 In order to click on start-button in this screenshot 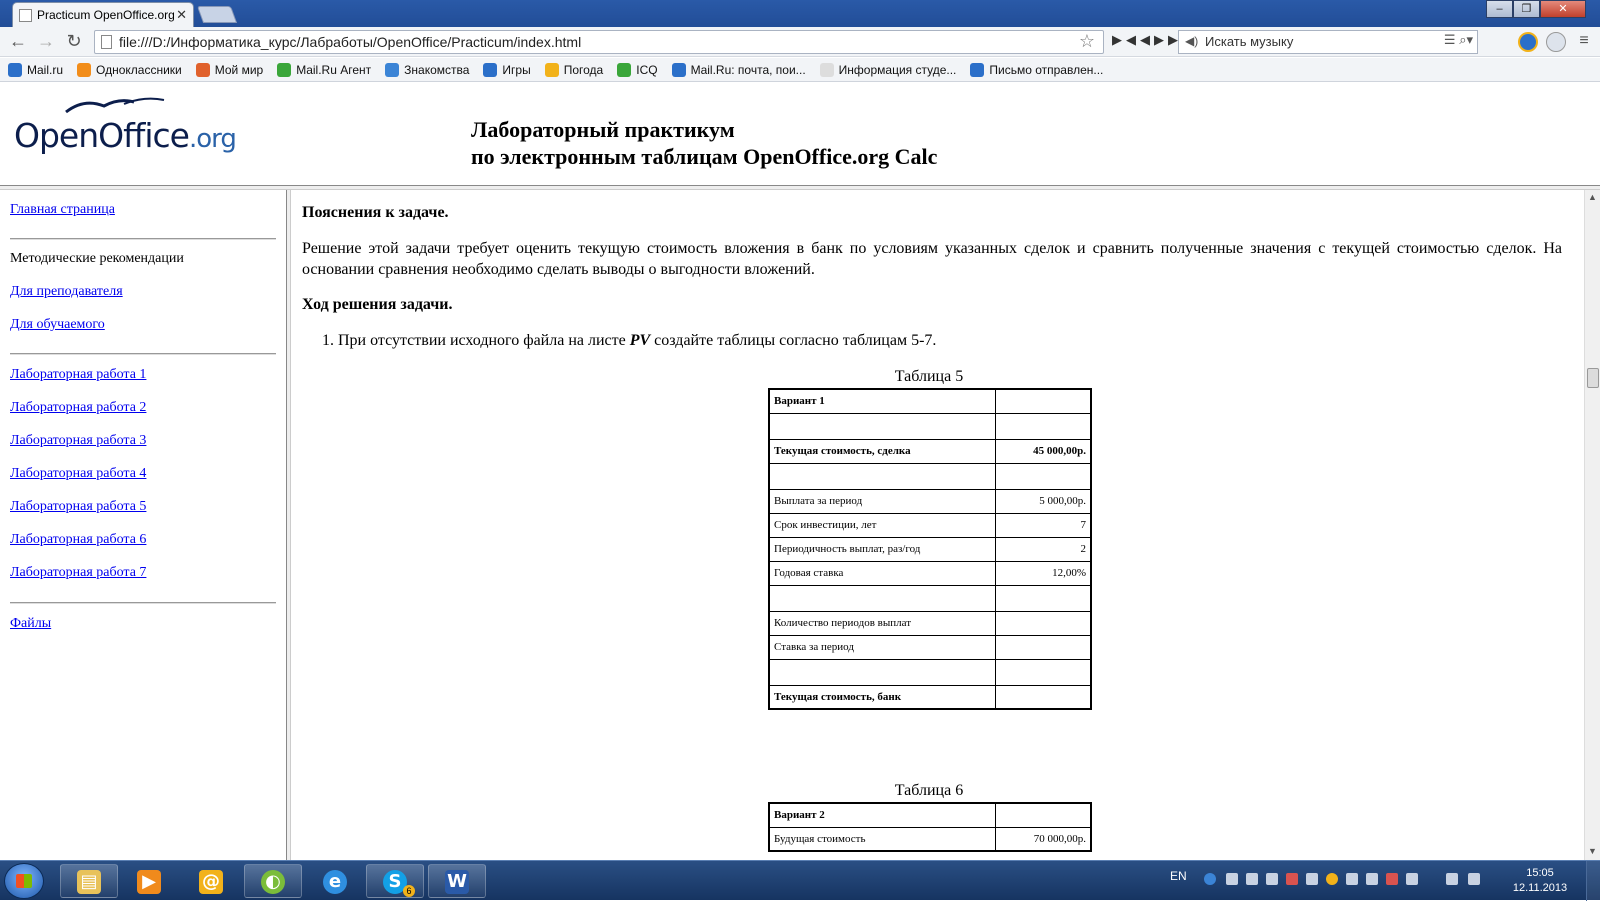, I will do `click(24, 881)`.